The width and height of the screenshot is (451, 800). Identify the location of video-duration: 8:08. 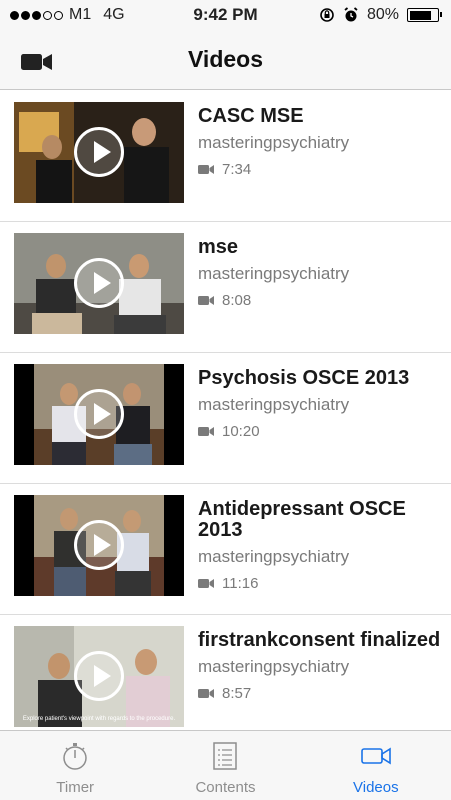
(237, 300).